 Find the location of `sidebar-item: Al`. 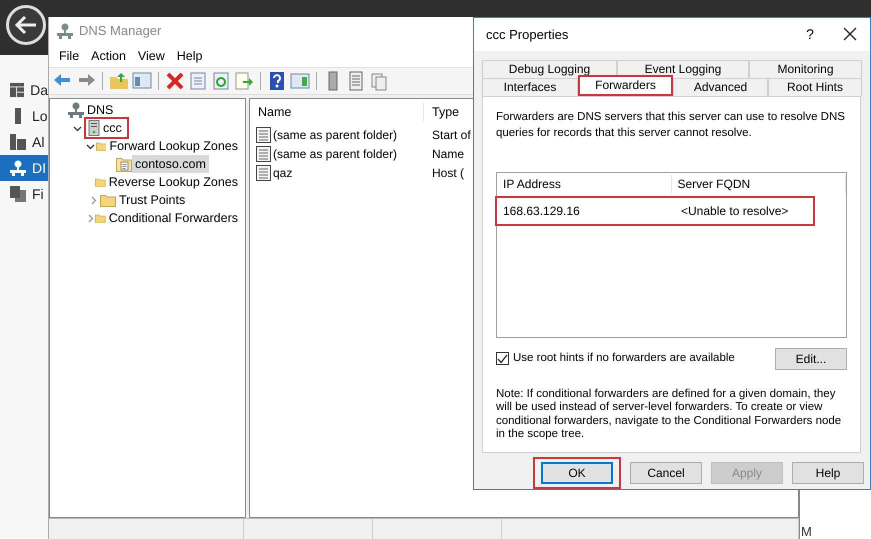

sidebar-item: Al is located at coordinates (24, 142).